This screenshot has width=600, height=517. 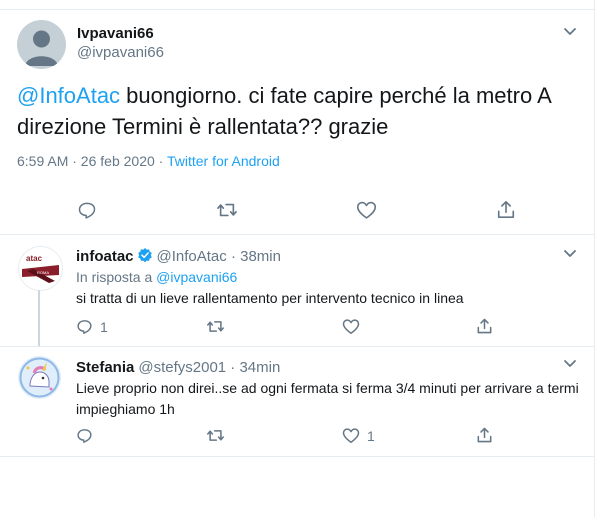 What do you see at coordinates (41, 48) in the screenshot?
I see `default-avatar-icon` at bounding box center [41, 48].